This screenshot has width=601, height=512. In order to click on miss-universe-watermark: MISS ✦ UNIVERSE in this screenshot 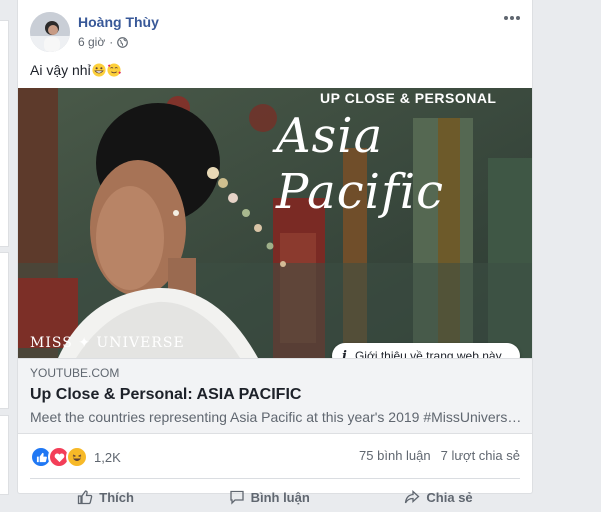, I will do `click(107, 343)`.